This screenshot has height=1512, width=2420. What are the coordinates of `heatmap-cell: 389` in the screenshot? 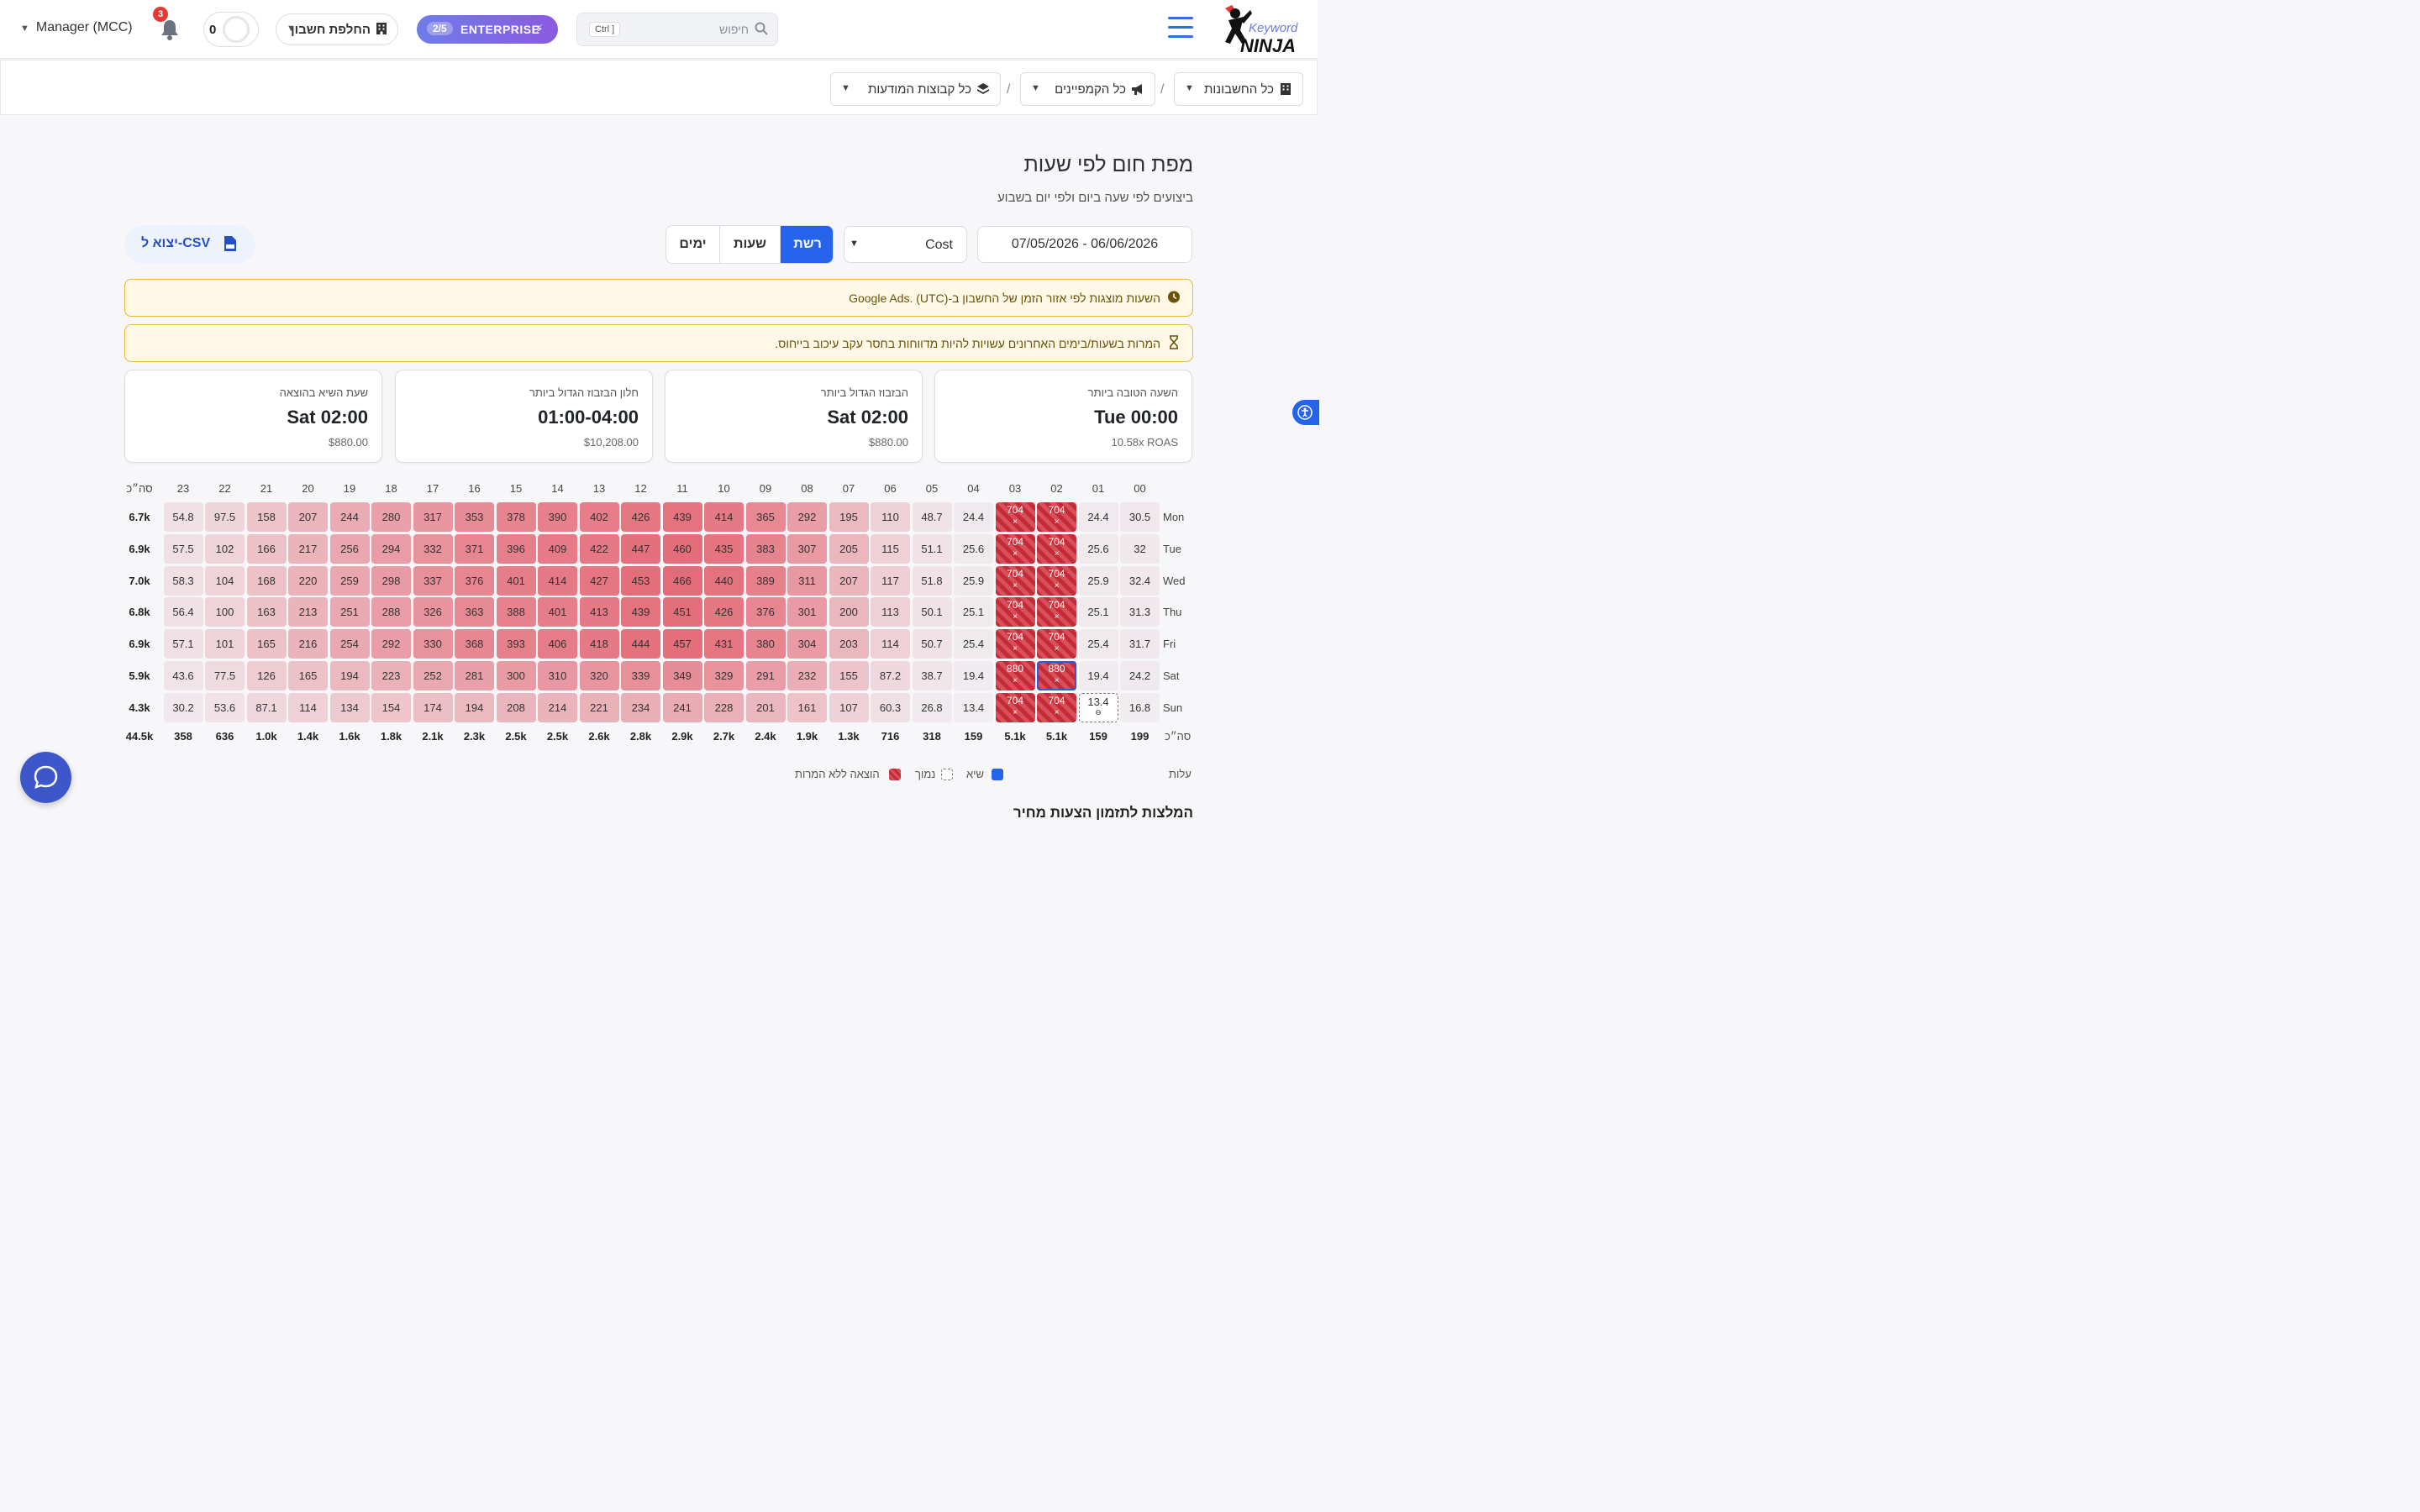 It's located at (765, 580).